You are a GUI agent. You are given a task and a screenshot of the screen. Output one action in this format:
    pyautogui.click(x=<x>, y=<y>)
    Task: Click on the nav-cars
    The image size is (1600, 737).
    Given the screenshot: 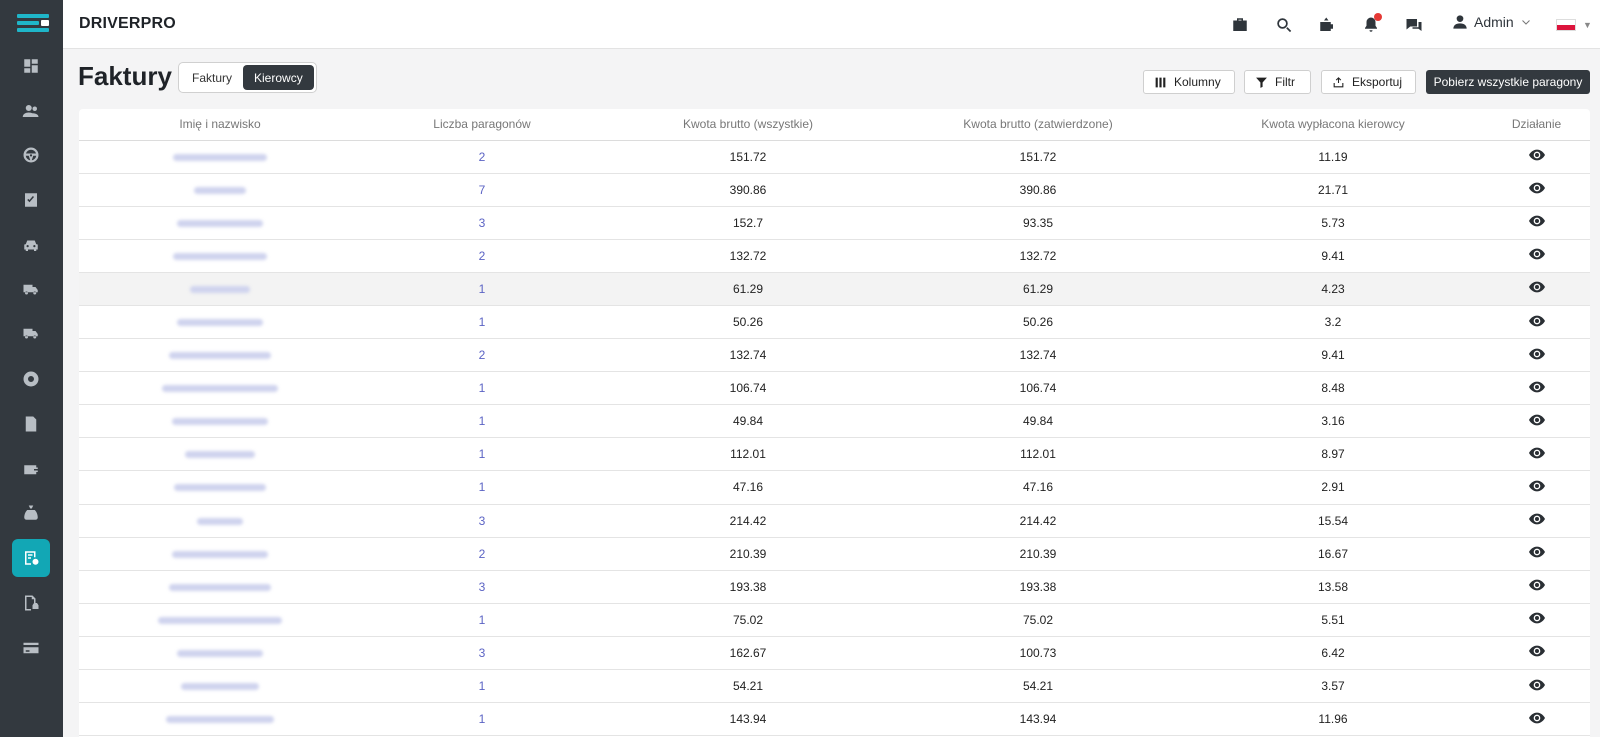 What is the action you would take?
    pyautogui.click(x=31, y=245)
    